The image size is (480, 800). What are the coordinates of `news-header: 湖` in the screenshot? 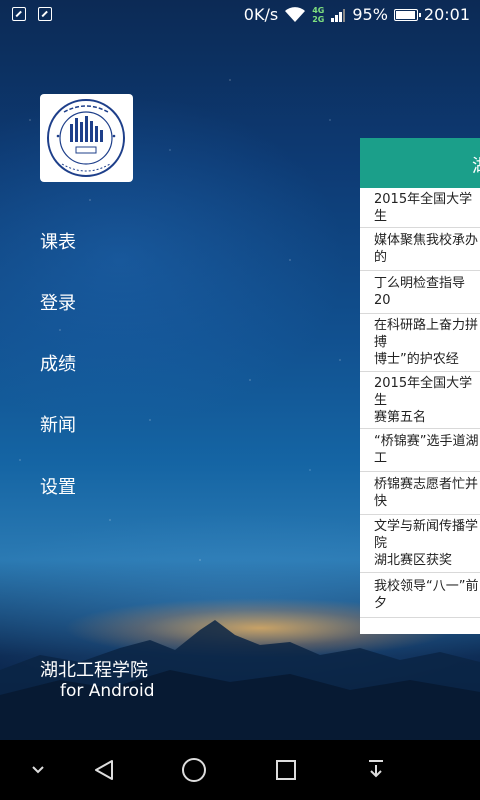 It's located at (420, 163).